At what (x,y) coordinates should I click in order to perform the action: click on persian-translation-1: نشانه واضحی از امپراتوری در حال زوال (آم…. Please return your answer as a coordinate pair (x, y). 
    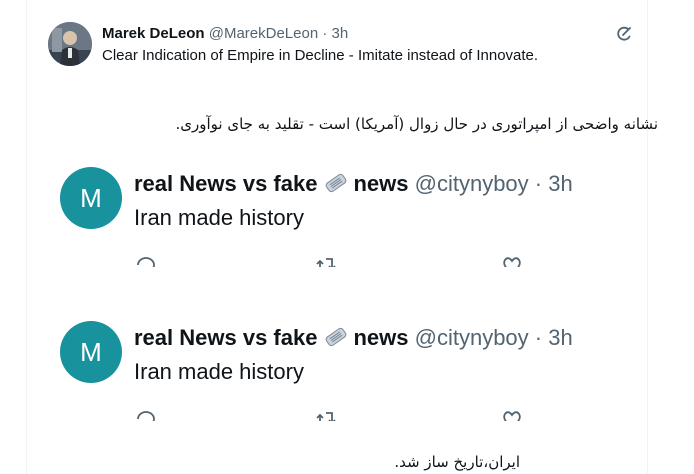
    Looking at the image, I should click on (416, 124).